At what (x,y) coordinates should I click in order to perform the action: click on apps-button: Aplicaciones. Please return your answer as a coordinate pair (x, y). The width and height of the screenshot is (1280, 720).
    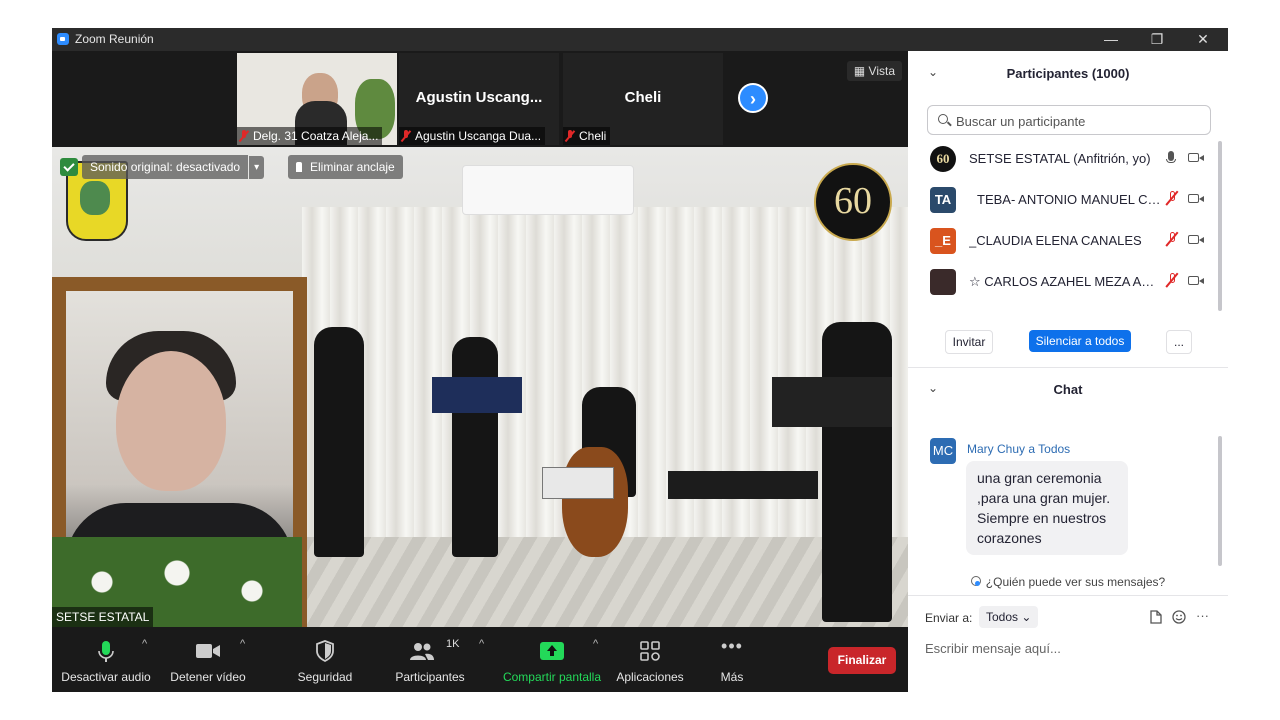
    Looking at the image, I should click on (650, 660).